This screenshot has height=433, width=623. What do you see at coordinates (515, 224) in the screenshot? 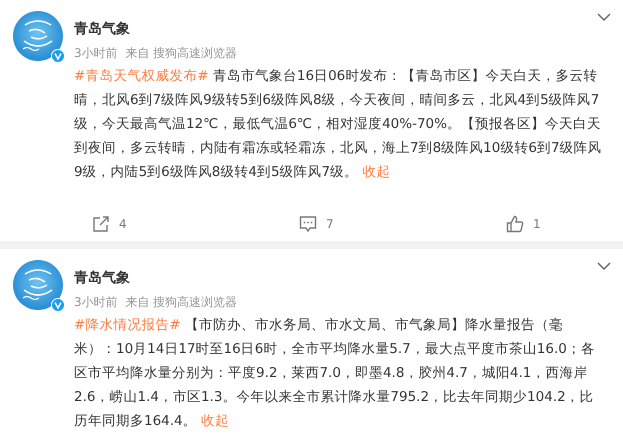
I see `thumbs-up-icon` at bounding box center [515, 224].